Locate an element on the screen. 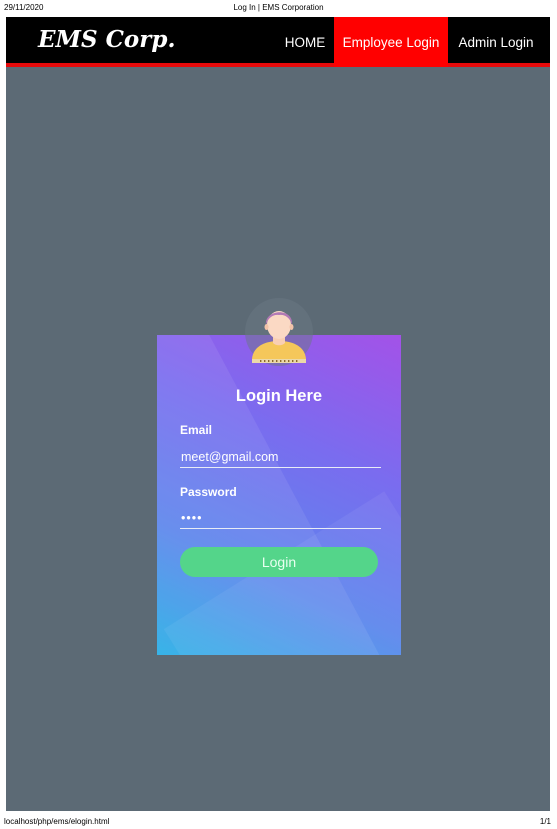  print-page-title: Log In | EMS Corporation is located at coordinates (278, 7).